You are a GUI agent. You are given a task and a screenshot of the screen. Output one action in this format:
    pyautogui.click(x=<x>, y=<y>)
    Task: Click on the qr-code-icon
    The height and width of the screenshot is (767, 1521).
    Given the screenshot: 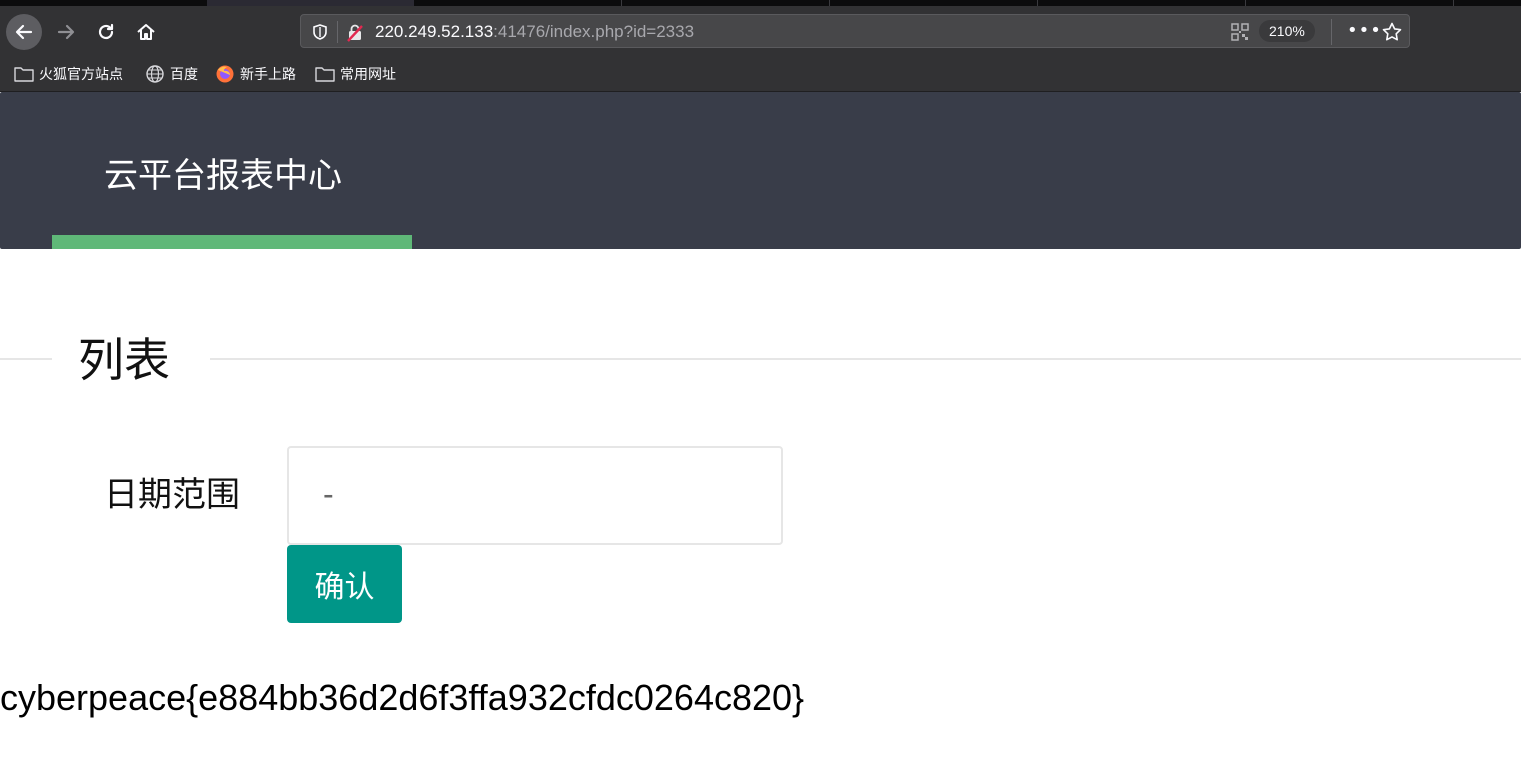 What is the action you would take?
    pyautogui.click(x=1240, y=32)
    